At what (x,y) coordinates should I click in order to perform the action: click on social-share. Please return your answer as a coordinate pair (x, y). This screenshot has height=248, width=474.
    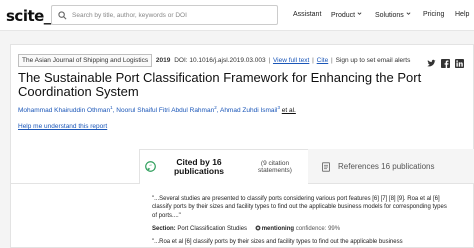
    Looking at the image, I should click on (445, 61).